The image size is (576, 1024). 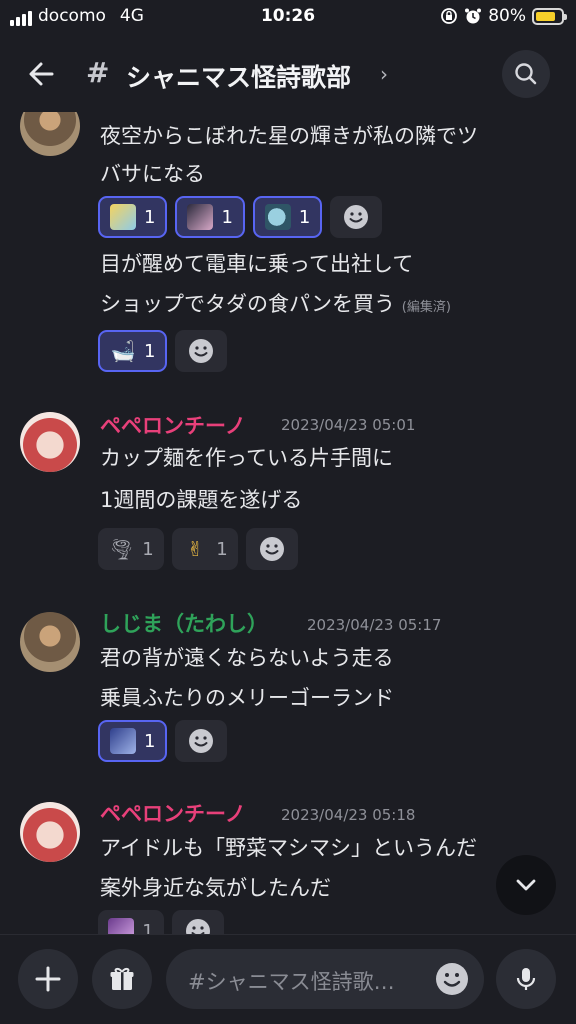 I want to click on search-button, so click(x=526, y=74).